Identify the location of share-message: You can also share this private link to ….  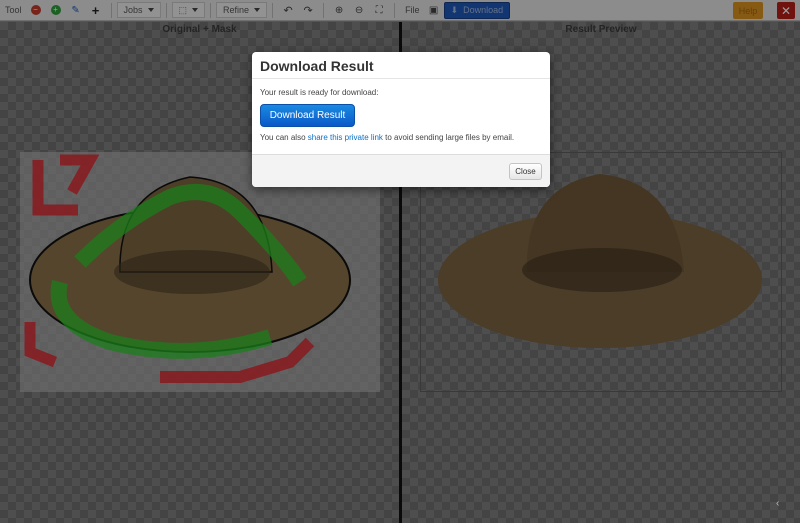
(401, 137).